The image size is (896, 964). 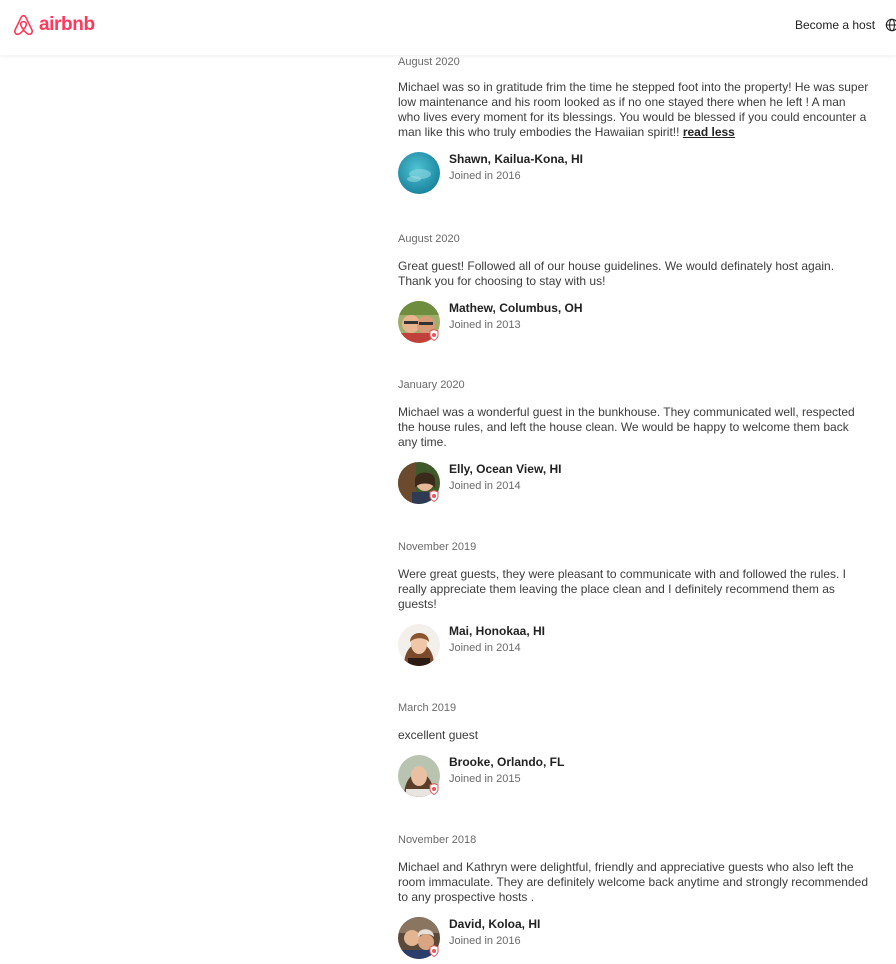 What do you see at coordinates (638, 777) in the screenshot?
I see `reviewer: Brooke, Orlando, FL Joined in 2015` at bounding box center [638, 777].